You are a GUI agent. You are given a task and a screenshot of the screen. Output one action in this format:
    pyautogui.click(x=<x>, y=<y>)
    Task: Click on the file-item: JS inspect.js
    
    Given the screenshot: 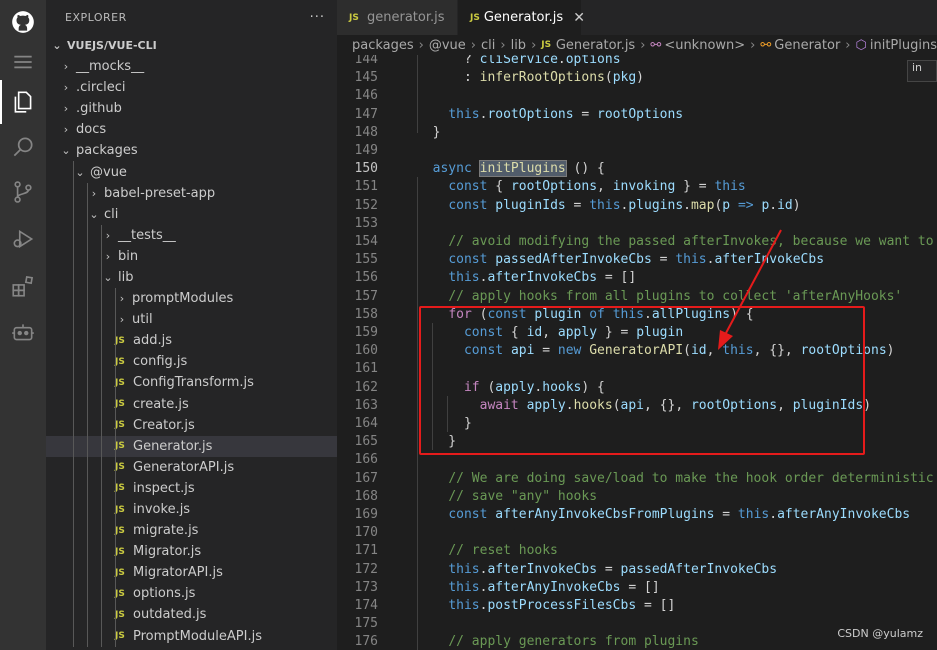 What is the action you would take?
    pyautogui.click(x=191, y=488)
    